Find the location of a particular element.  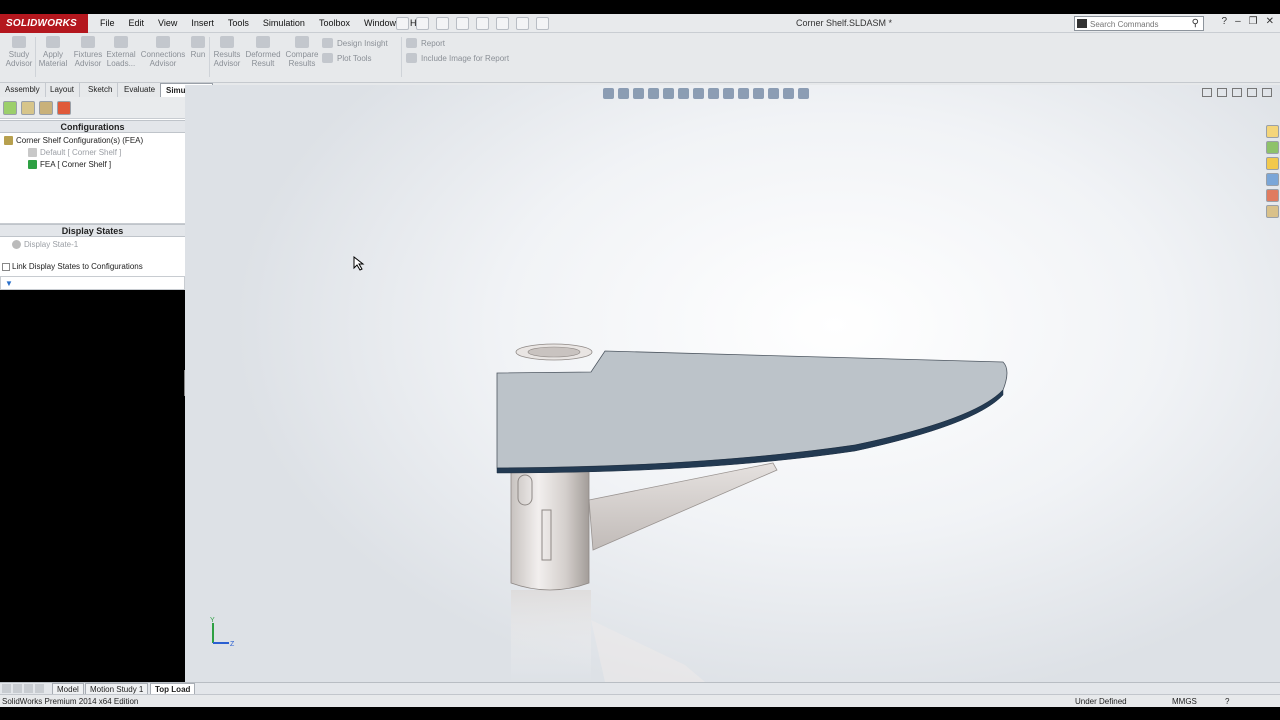

property-manager-icon is located at coordinates (28, 108).